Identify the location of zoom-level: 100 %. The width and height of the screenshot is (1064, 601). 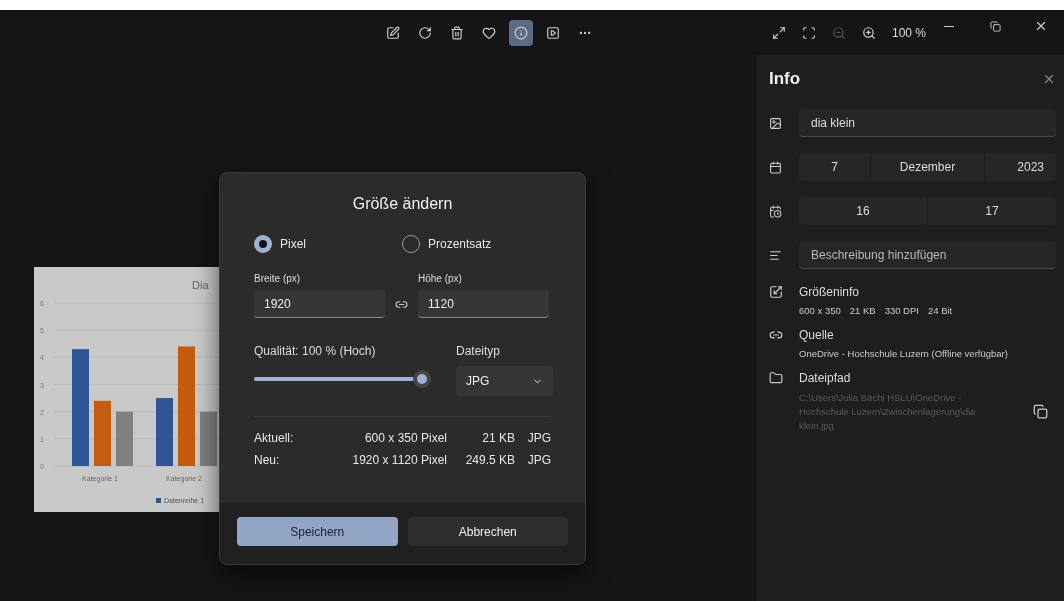
(909, 32).